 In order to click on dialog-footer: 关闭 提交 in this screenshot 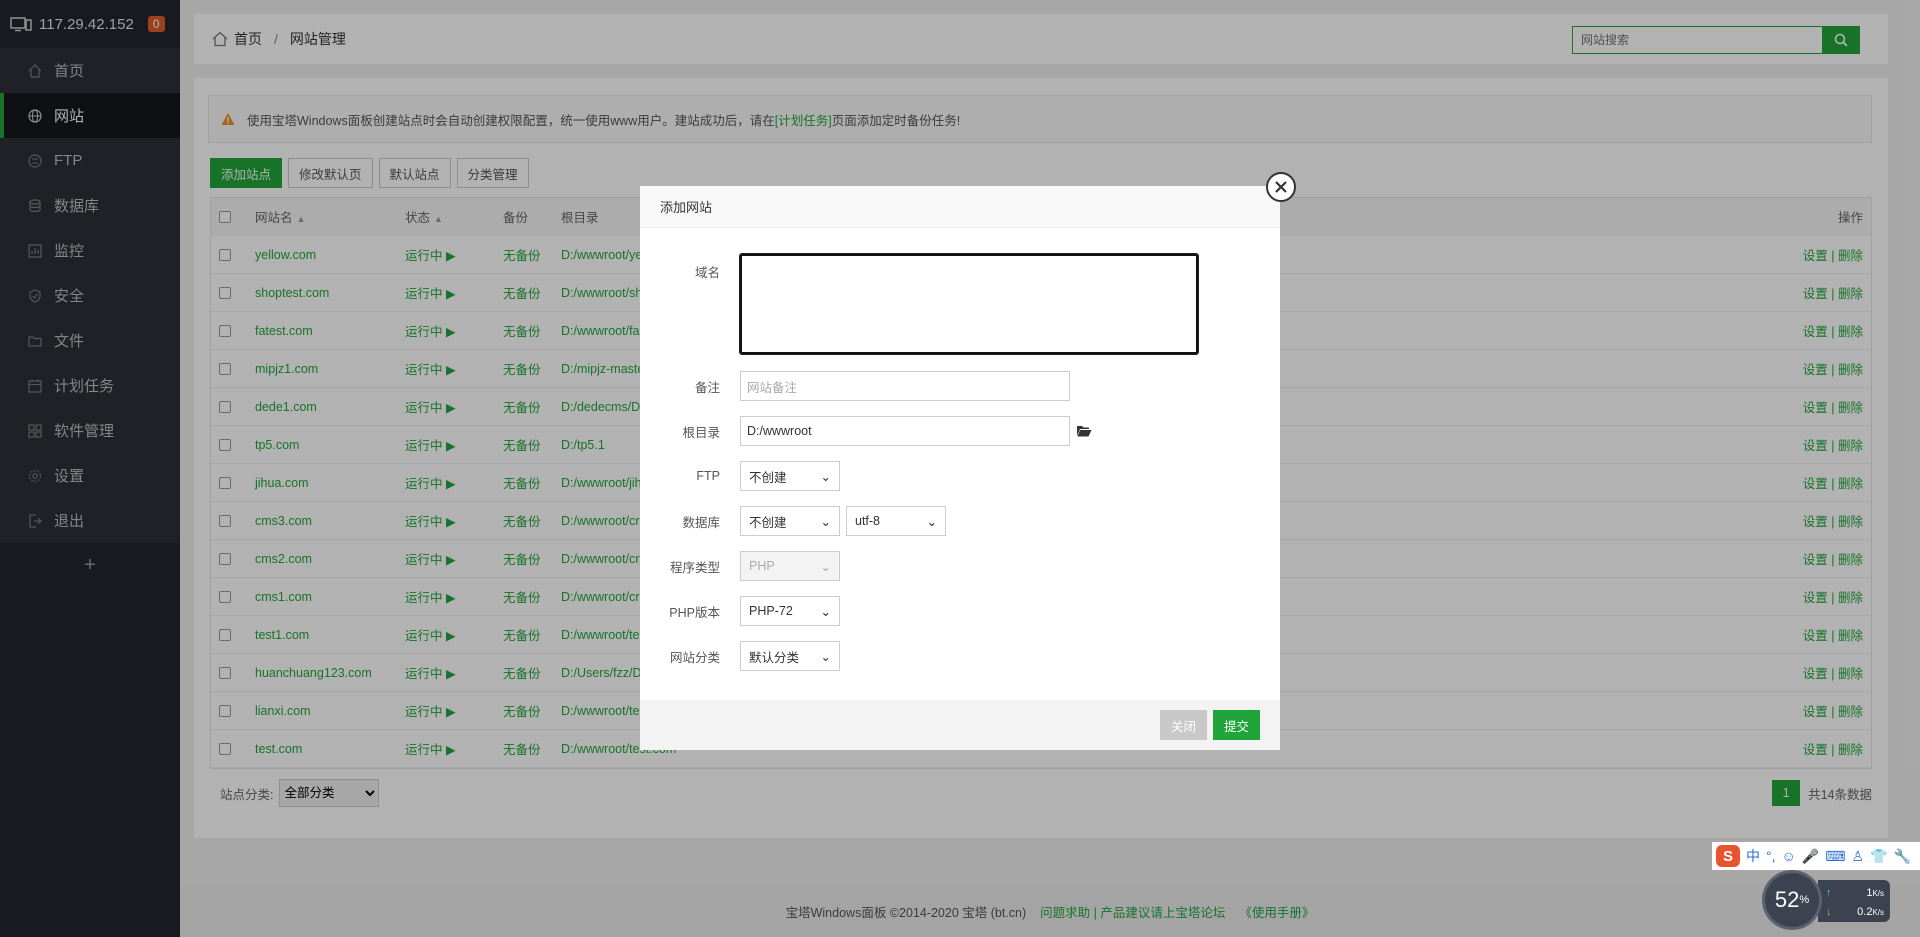, I will do `click(960, 725)`.